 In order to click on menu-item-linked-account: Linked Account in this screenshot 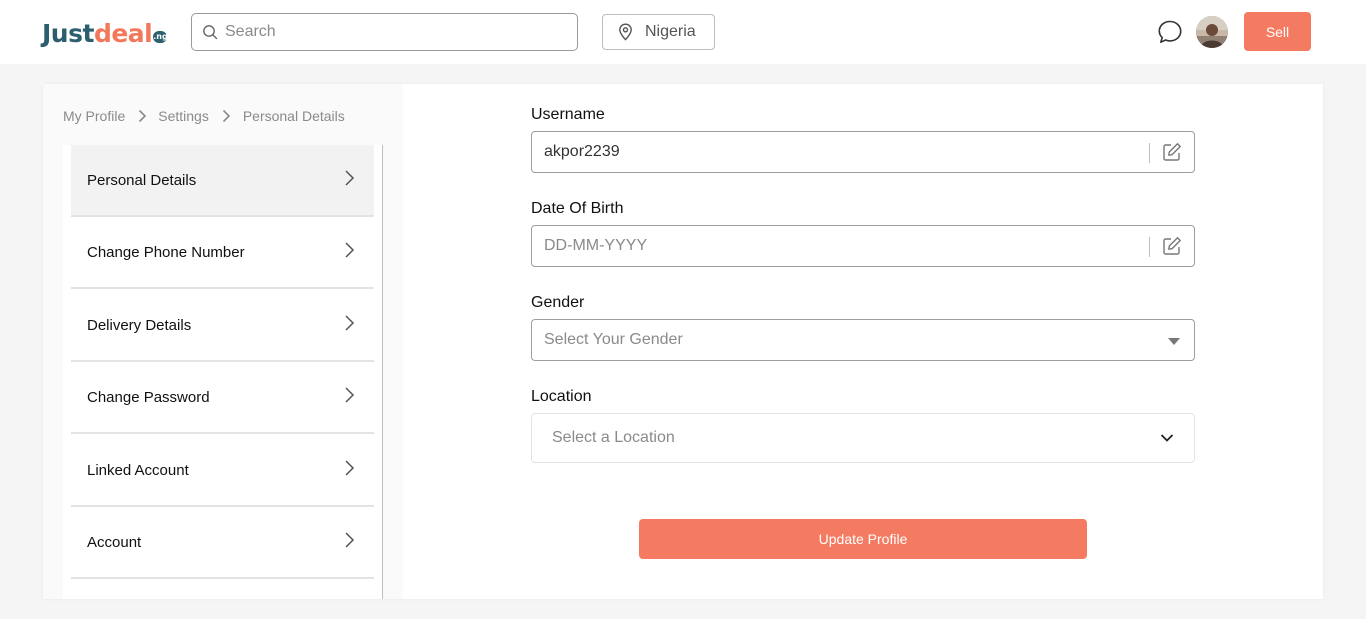, I will do `click(222, 471)`.